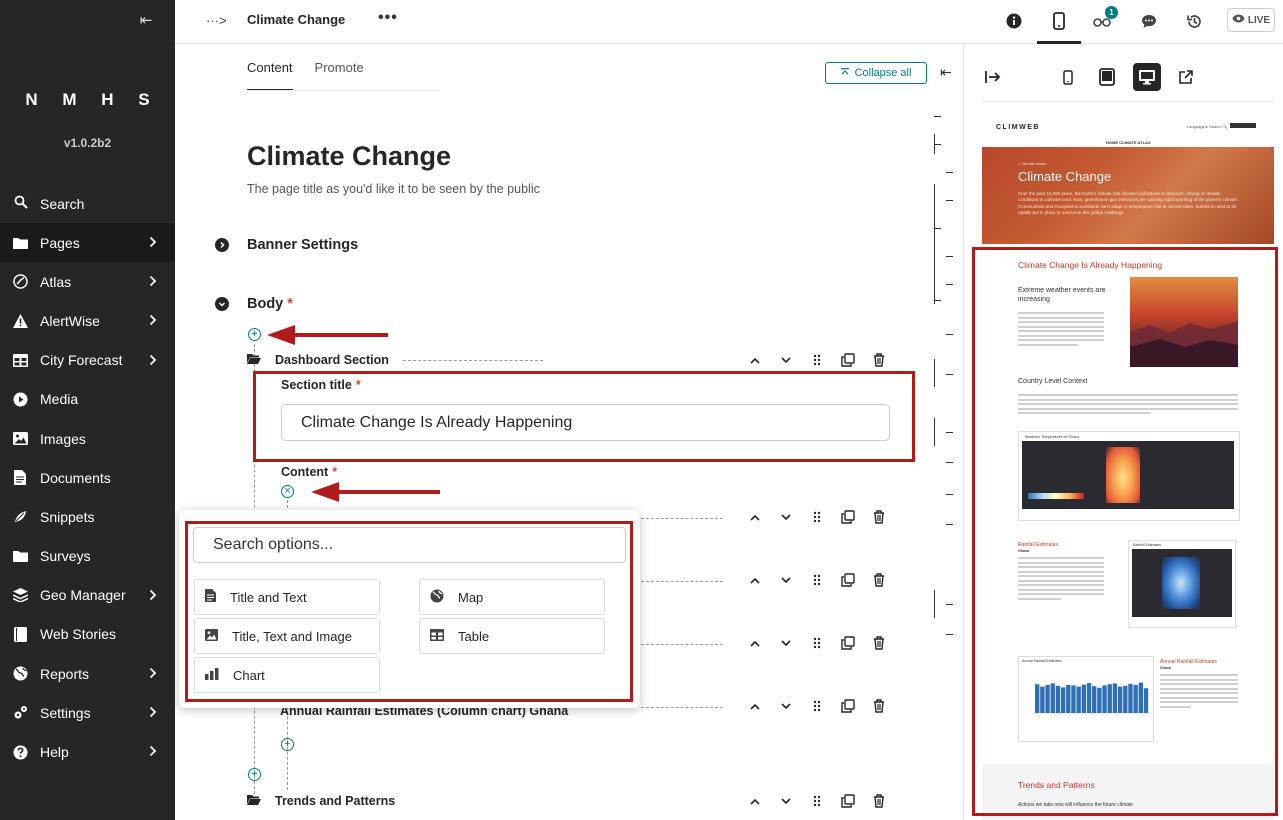  I want to click on collapse-all-button: Collapse all, so click(876, 73).